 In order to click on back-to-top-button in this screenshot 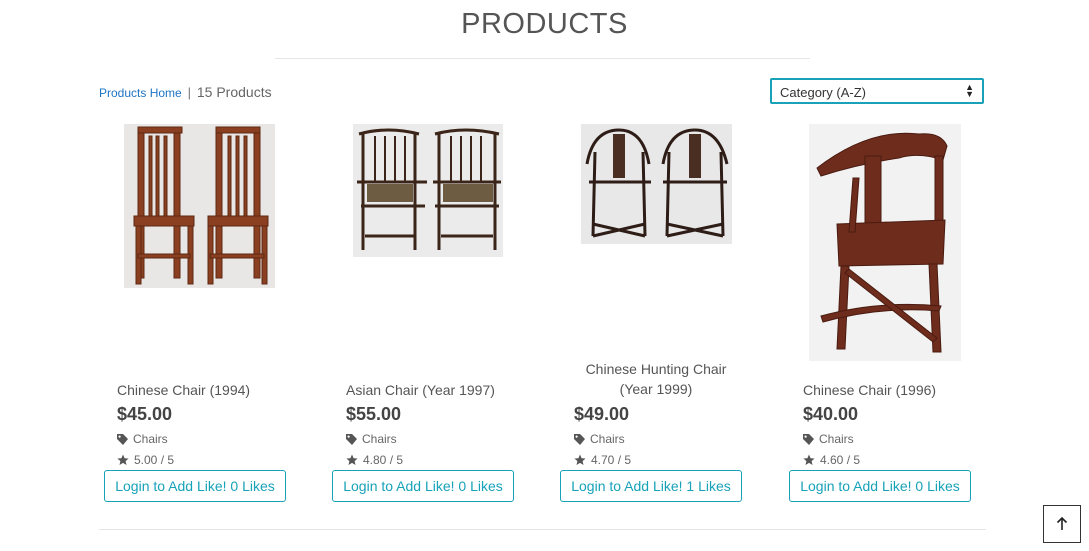, I will do `click(1062, 524)`.